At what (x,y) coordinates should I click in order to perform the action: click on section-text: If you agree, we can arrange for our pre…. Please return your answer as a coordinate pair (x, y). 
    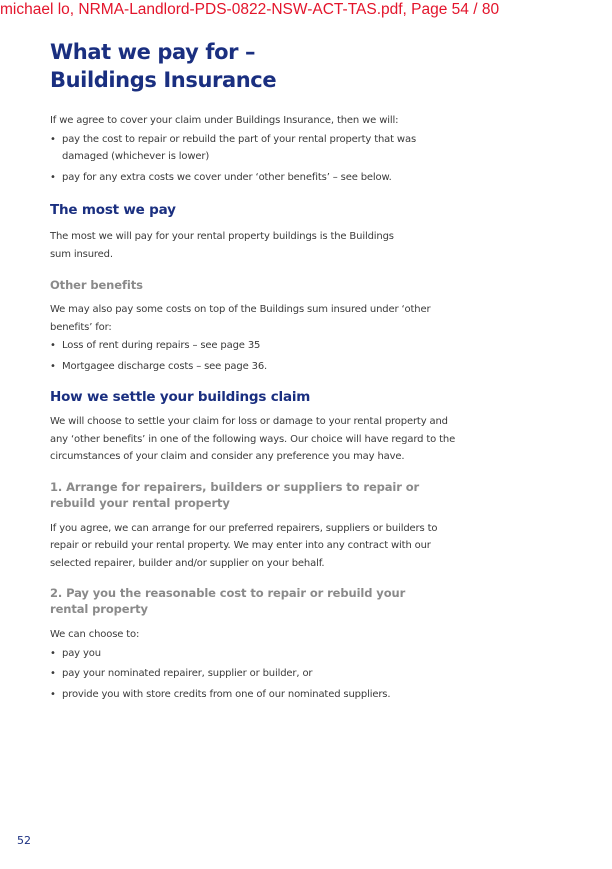
    Looking at the image, I should click on (244, 545).